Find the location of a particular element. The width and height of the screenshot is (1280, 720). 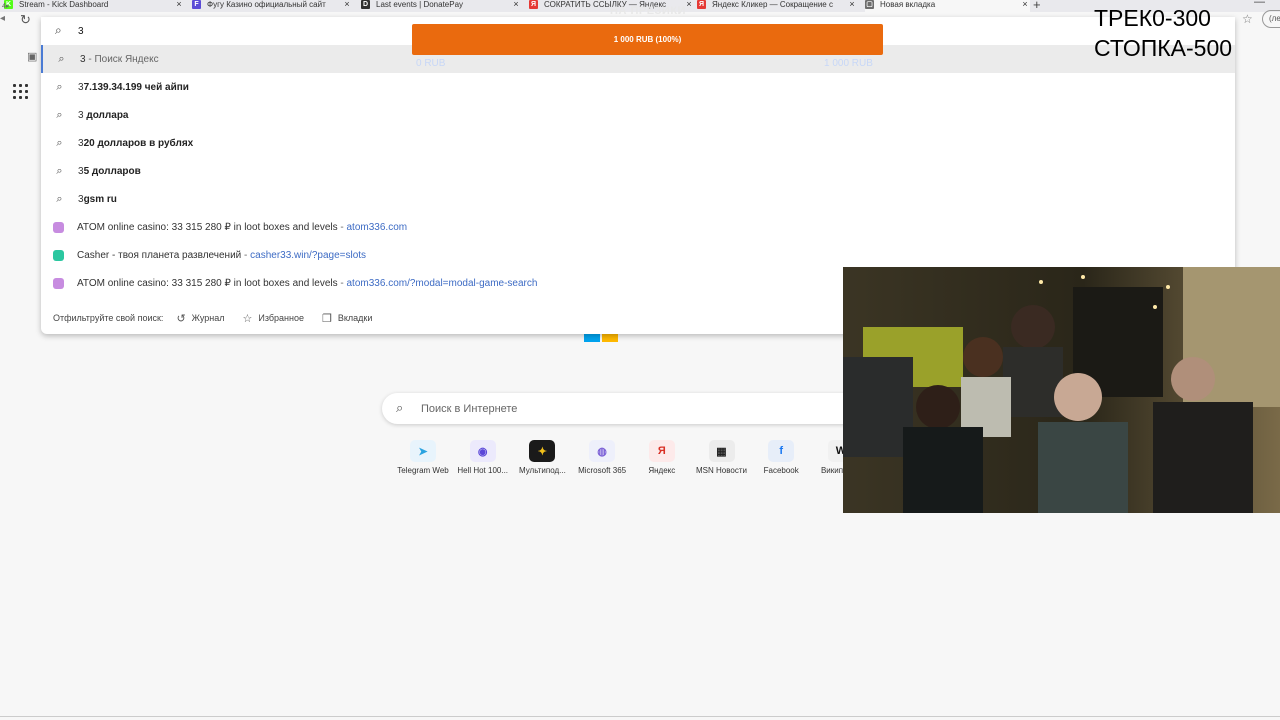

tab-0: K Stream - Kick Dashboard × is located at coordinates (94, 6).